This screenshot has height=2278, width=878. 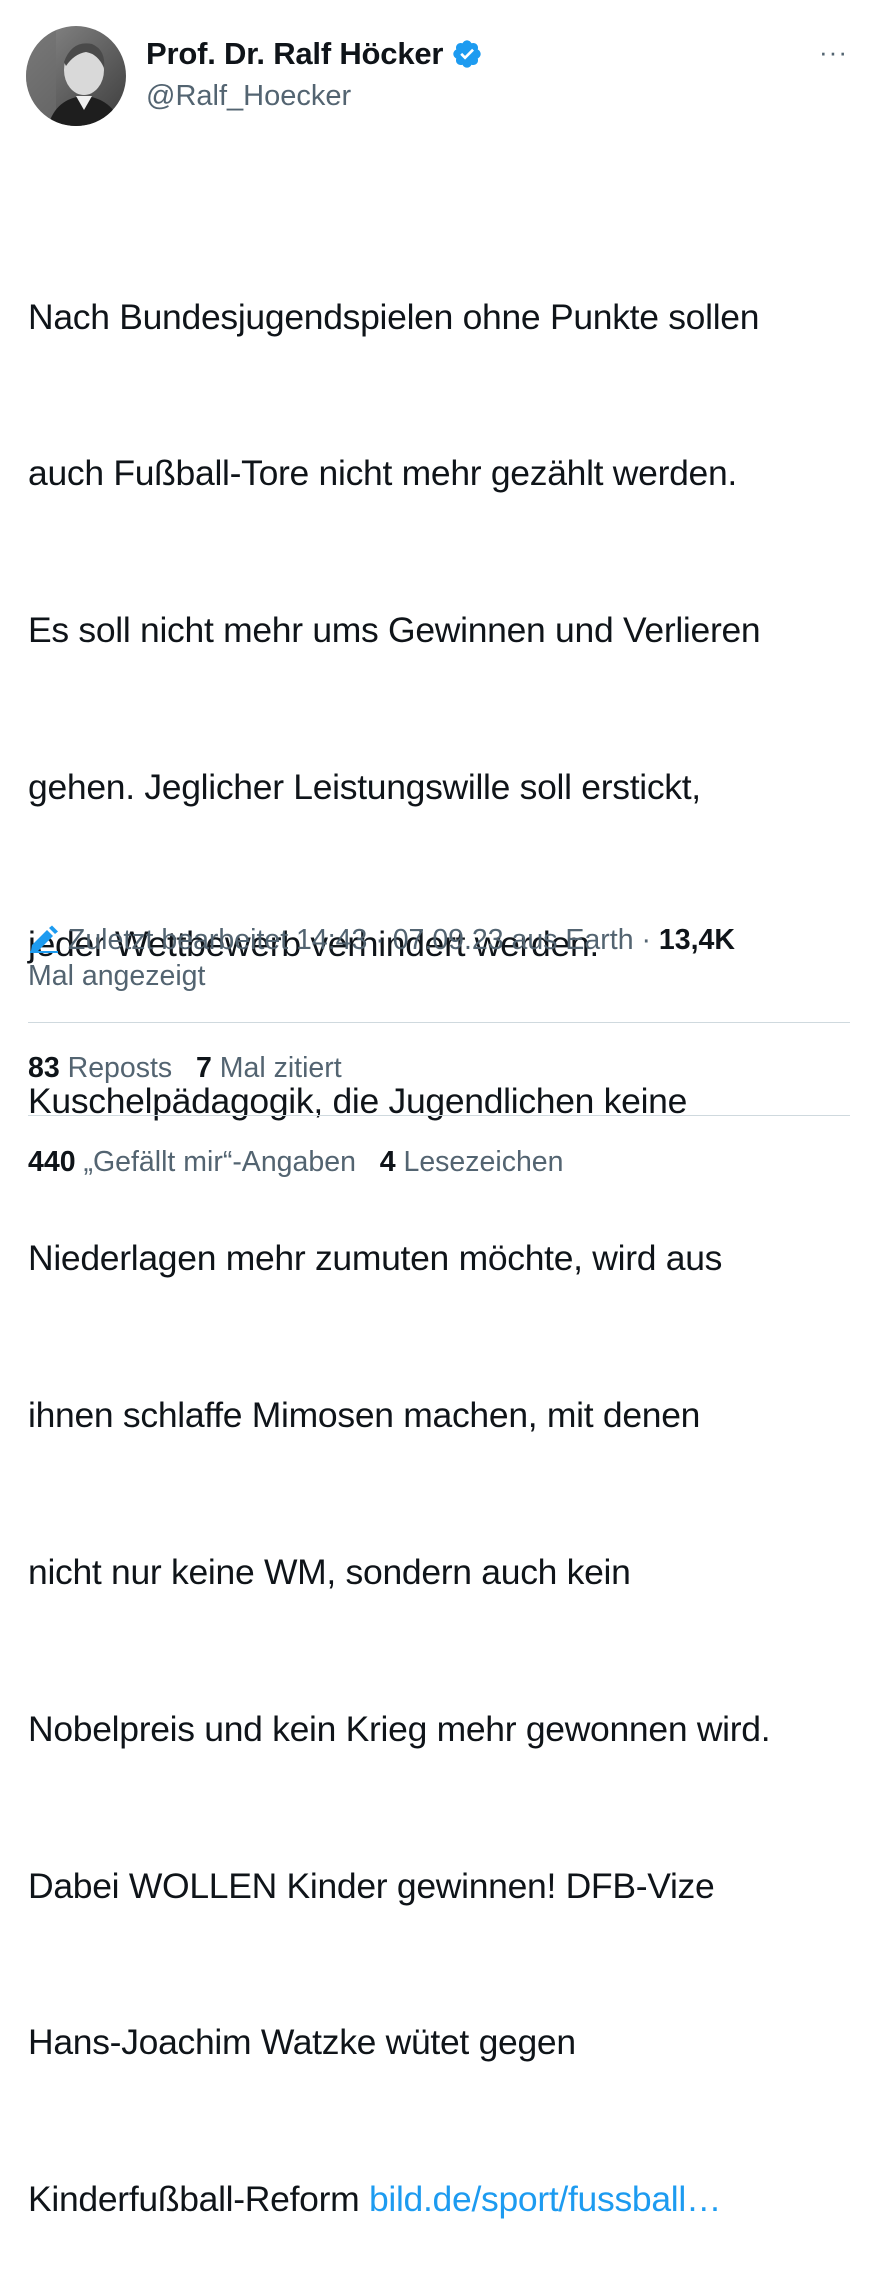 I want to click on author-display-name: Prof. Dr. Ralf Höcker, so click(x=294, y=54).